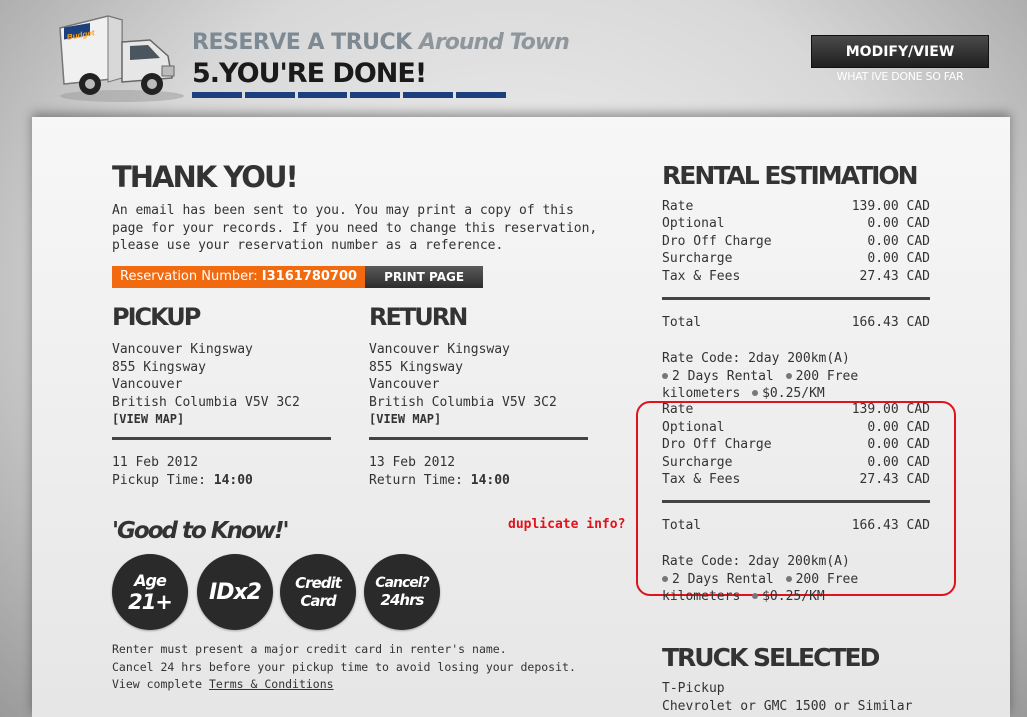 This screenshot has width=1027, height=717. What do you see at coordinates (318, 583) in the screenshot?
I see `credit-badge-line1: Credit` at bounding box center [318, 583].